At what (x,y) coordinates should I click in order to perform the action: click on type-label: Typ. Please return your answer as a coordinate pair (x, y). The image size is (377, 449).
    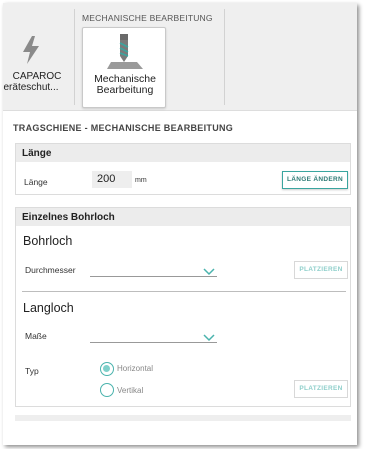
    Looking at the image, I should click on (32, 371).